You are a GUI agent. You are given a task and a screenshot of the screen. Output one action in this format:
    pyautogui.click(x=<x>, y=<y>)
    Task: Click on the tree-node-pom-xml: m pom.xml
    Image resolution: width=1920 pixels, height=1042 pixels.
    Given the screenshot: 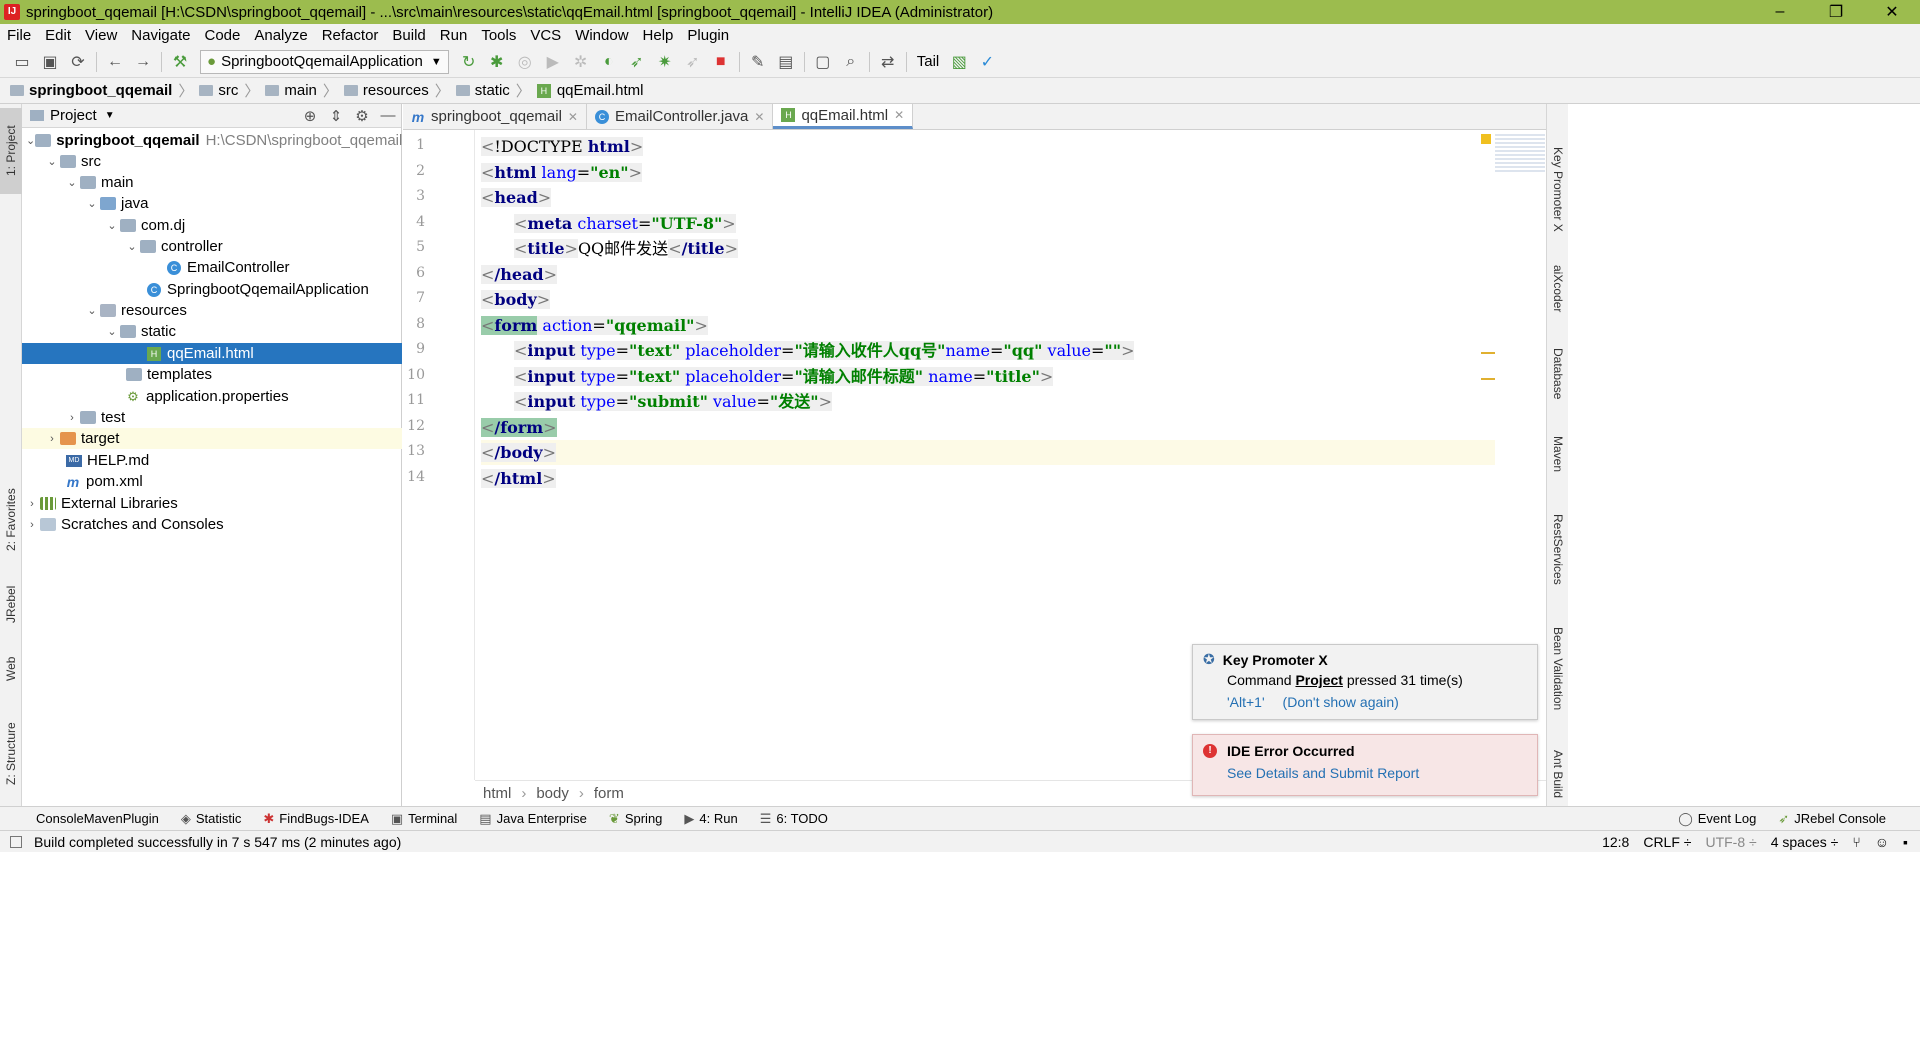 What is the action you would take?
    pyautogui.click(x=212, y=481)
    